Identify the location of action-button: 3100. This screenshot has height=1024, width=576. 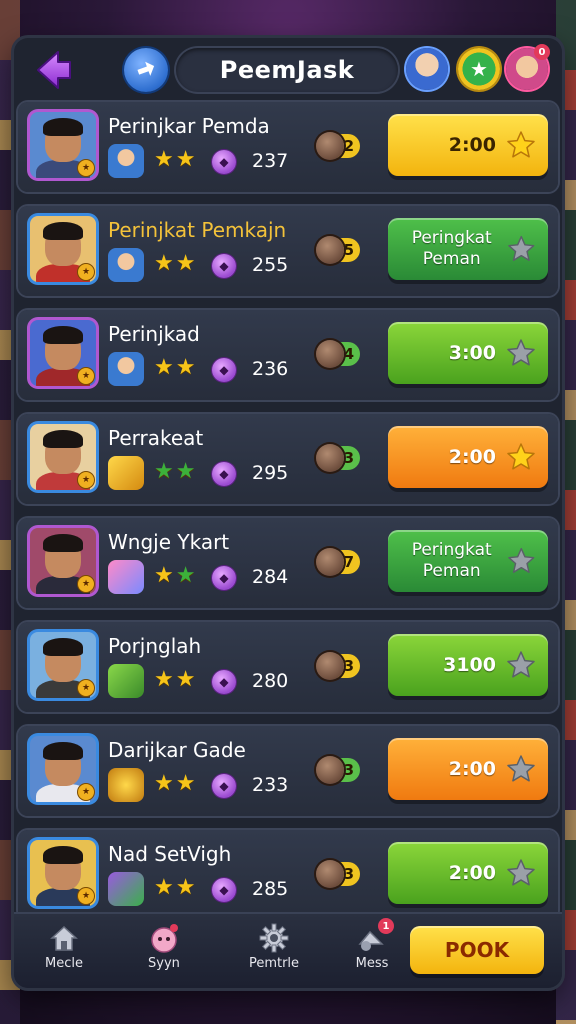
(468, 665).